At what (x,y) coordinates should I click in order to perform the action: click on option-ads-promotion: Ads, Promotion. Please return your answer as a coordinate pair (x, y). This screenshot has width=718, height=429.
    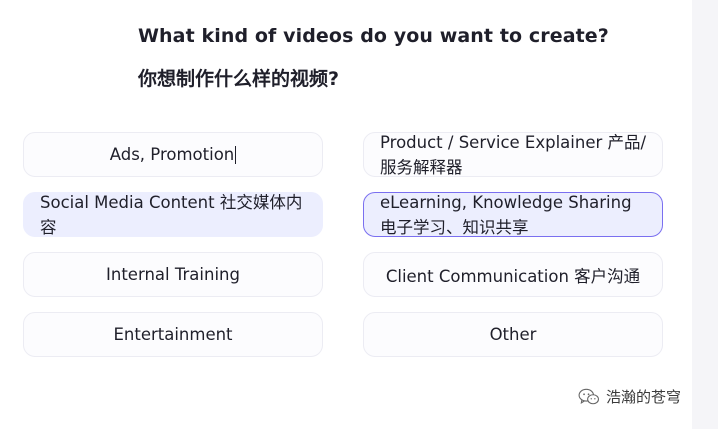
    Looking at the image, I should click on (173, 154).